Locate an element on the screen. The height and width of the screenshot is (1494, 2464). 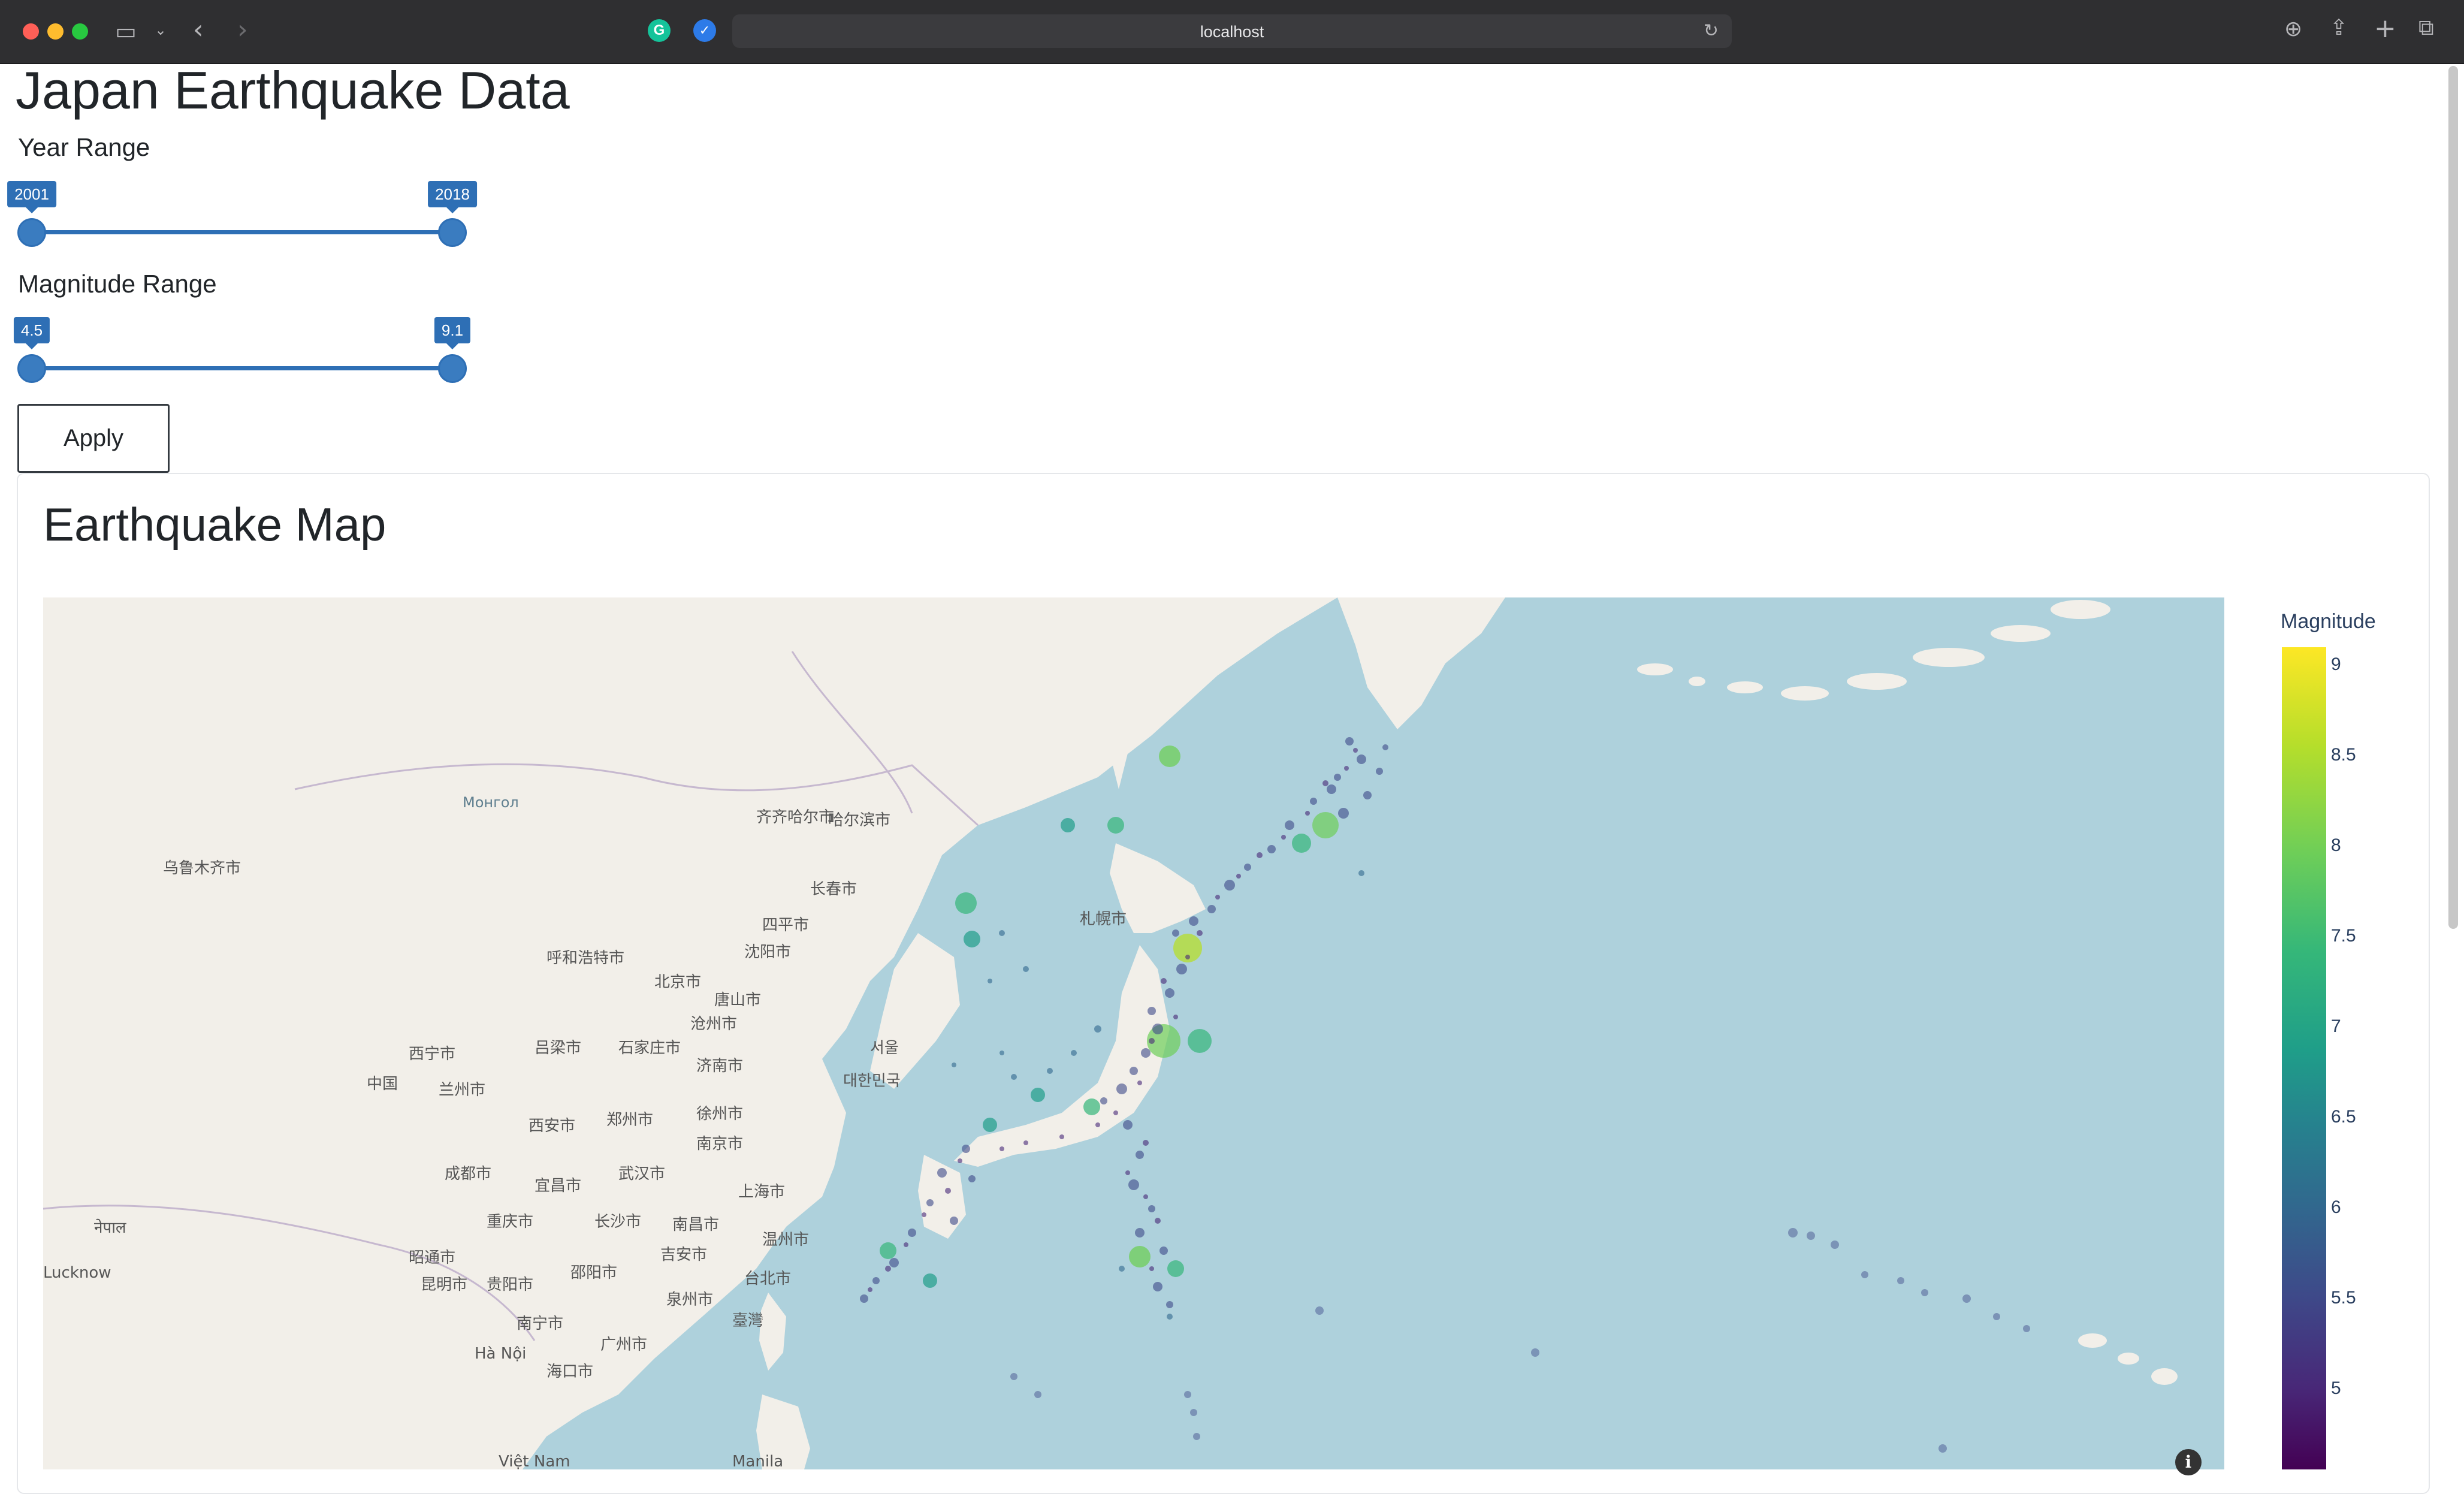
back-icon: ‹ is located at coordinates (198, 29).